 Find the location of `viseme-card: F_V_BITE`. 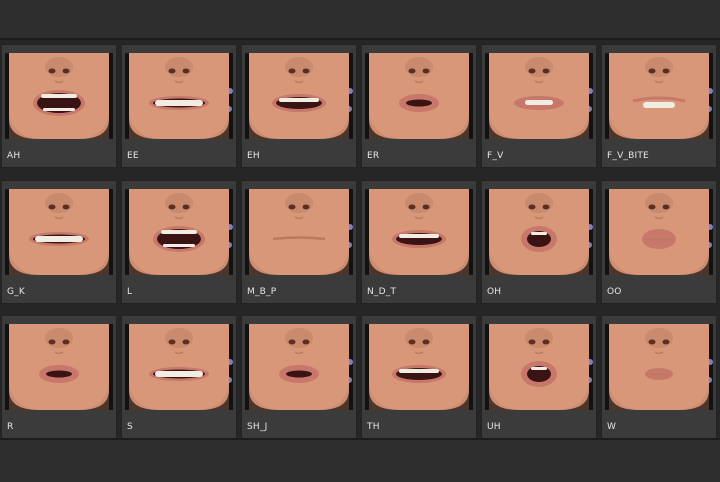

viseme-card: F_V_BITE is located at coordinates (659, 106).